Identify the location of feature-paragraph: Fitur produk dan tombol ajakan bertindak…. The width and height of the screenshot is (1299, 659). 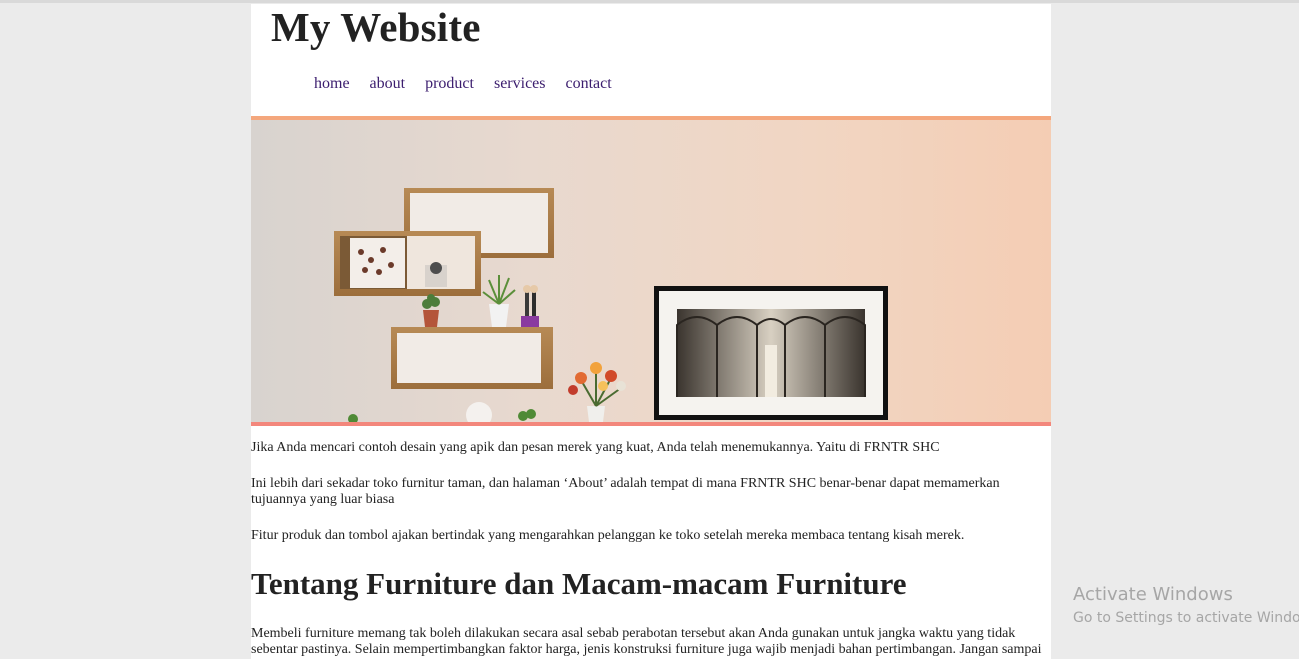
(608, 535).